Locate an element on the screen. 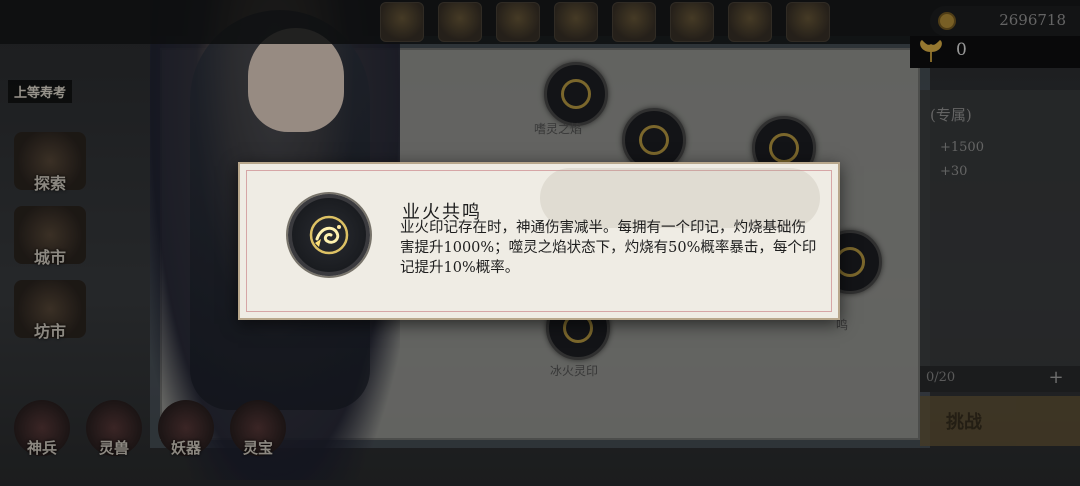  flame-swirl-icon is located at coordinates (329, 235).